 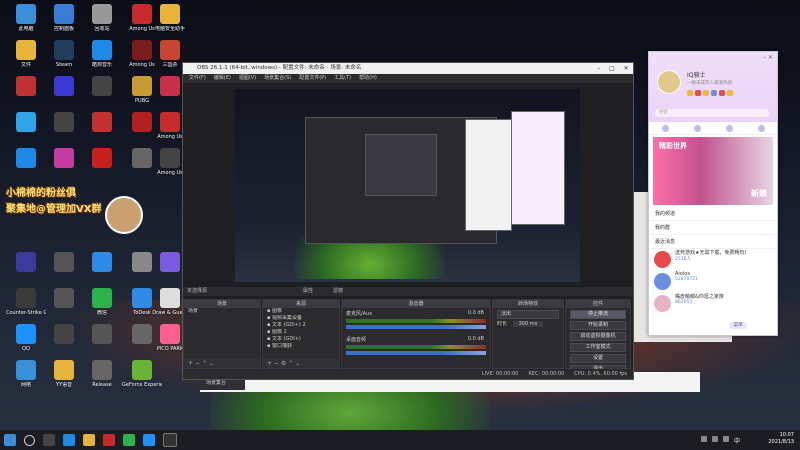 What do you see at coordinates (312, 78) in the screenshot?
I see `obs-menu-item: 配置文件(P)` at bounding box center [312, 78].